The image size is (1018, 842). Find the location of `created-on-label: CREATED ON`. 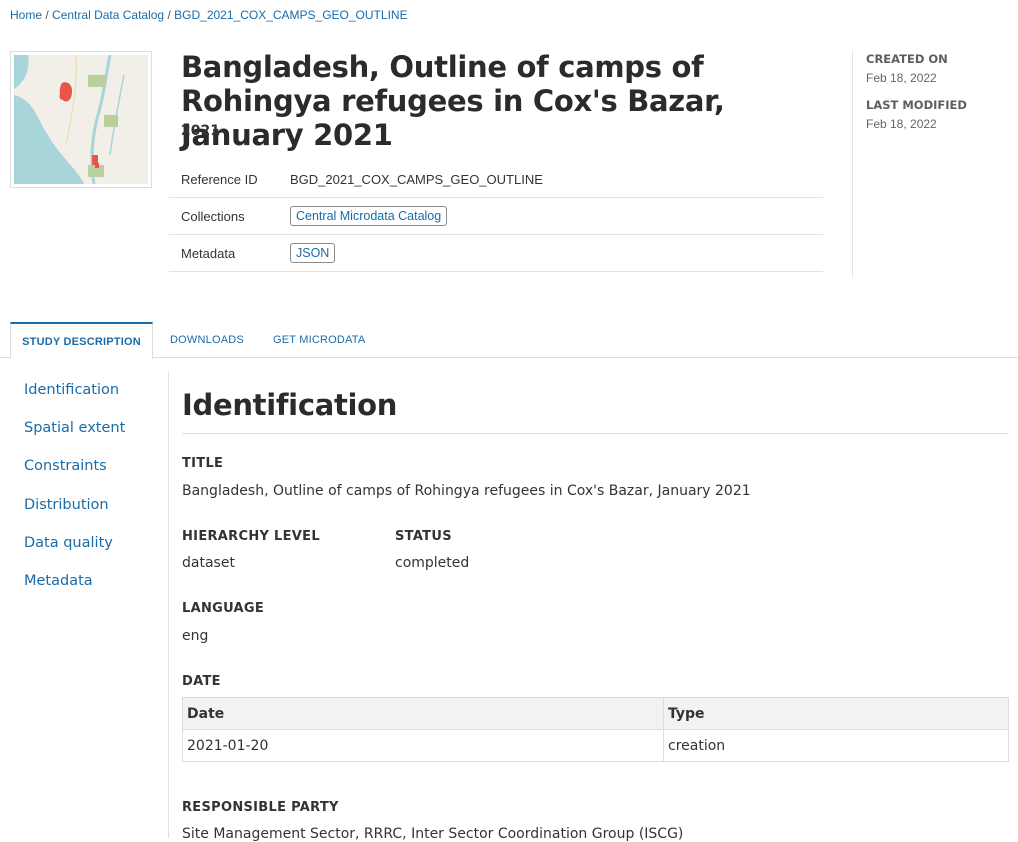

created-on-label: CREATED ON is located at coordinates (907, 59).